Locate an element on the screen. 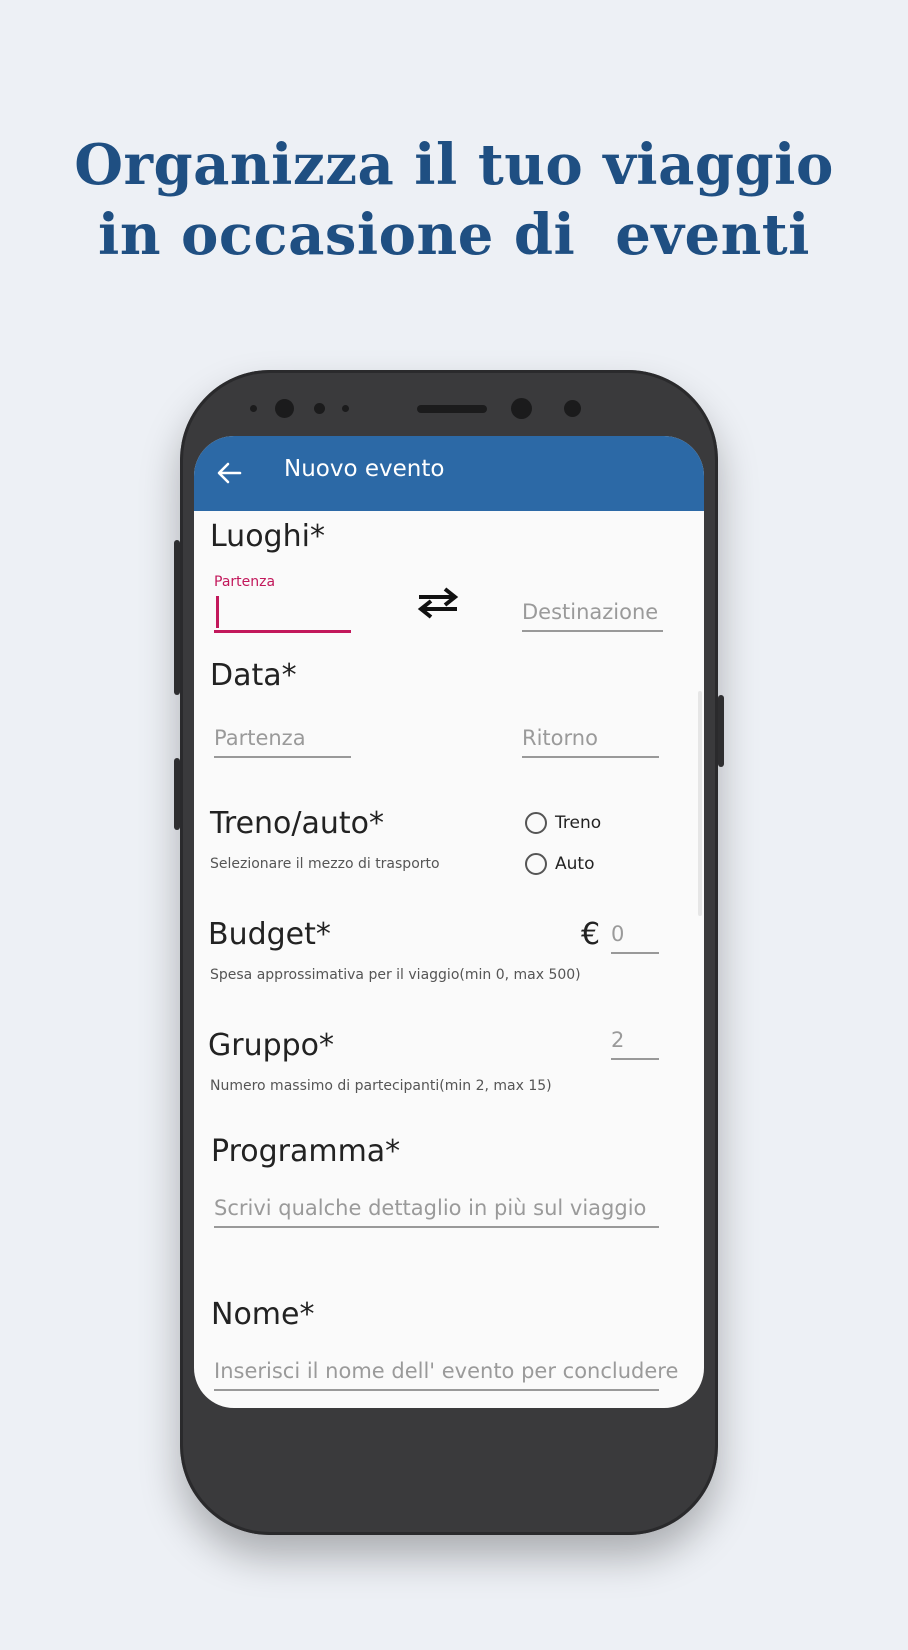 This screenshot has height=1650, width=908. departure-place-input is located at coordinates (282, 613).